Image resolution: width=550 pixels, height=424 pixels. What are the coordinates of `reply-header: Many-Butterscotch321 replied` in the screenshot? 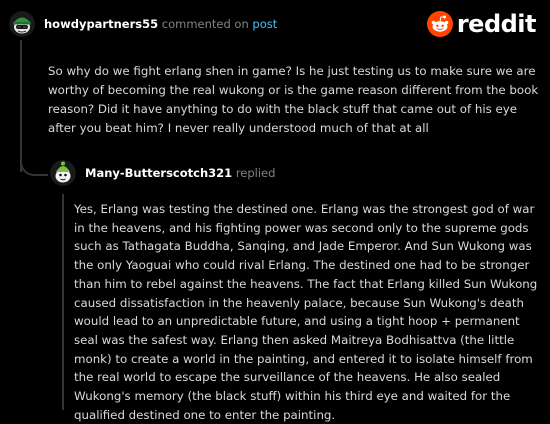 It's located at (162, 173).